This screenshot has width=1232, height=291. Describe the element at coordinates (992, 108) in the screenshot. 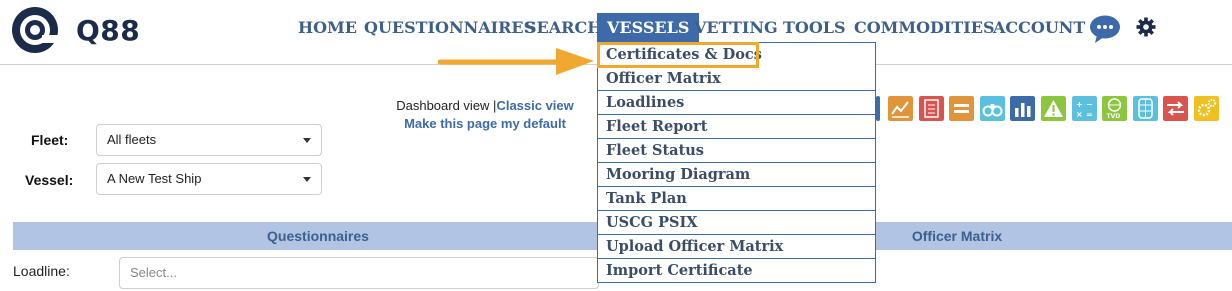

I see `binoculars-icon` at that location.